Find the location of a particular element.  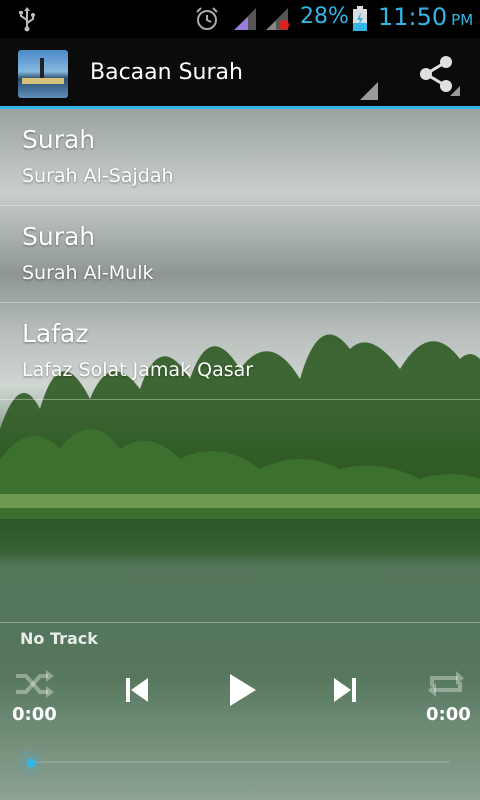

seek-bar is located at coordinates (240, 762).